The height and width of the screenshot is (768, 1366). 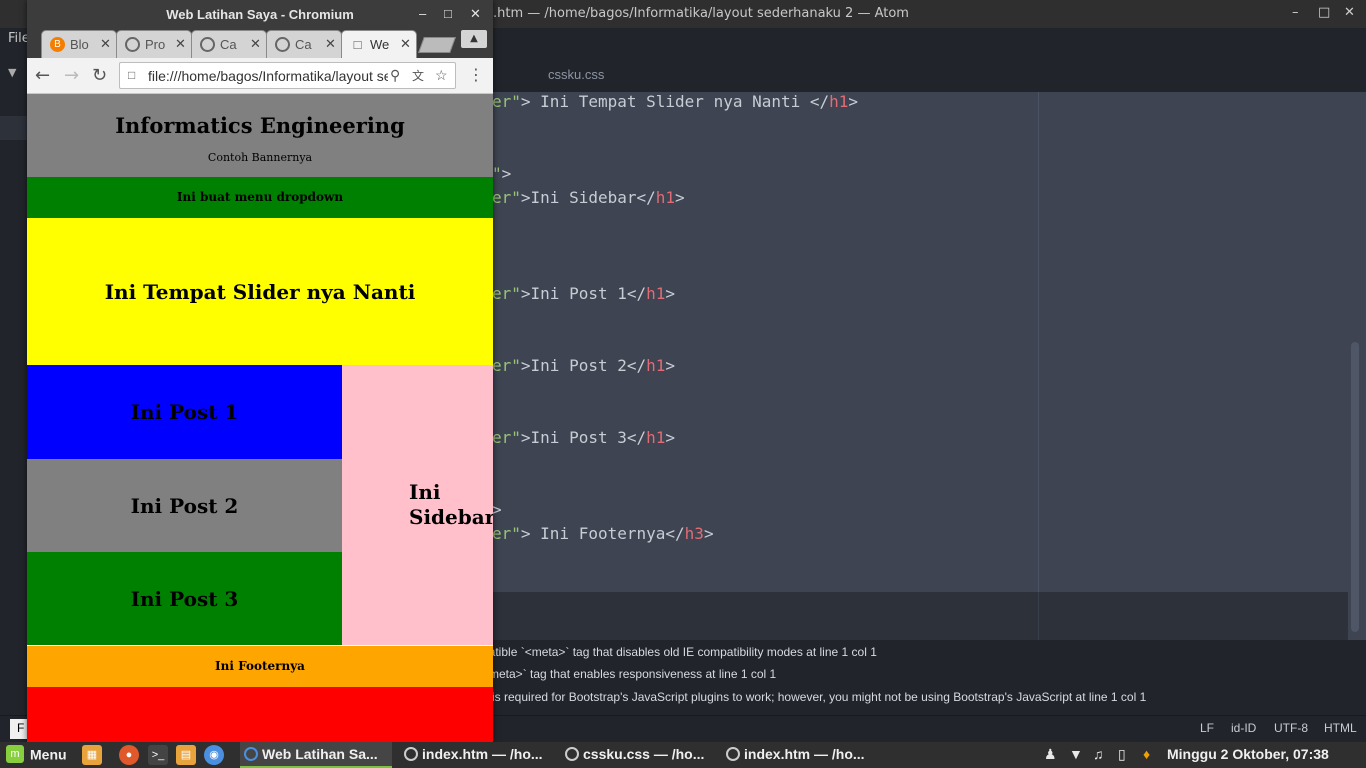 What do you see at coordinates (1098, 754) in the screenshot?
I see `volume-icon: ♫` at bounding box center [1098, 754].